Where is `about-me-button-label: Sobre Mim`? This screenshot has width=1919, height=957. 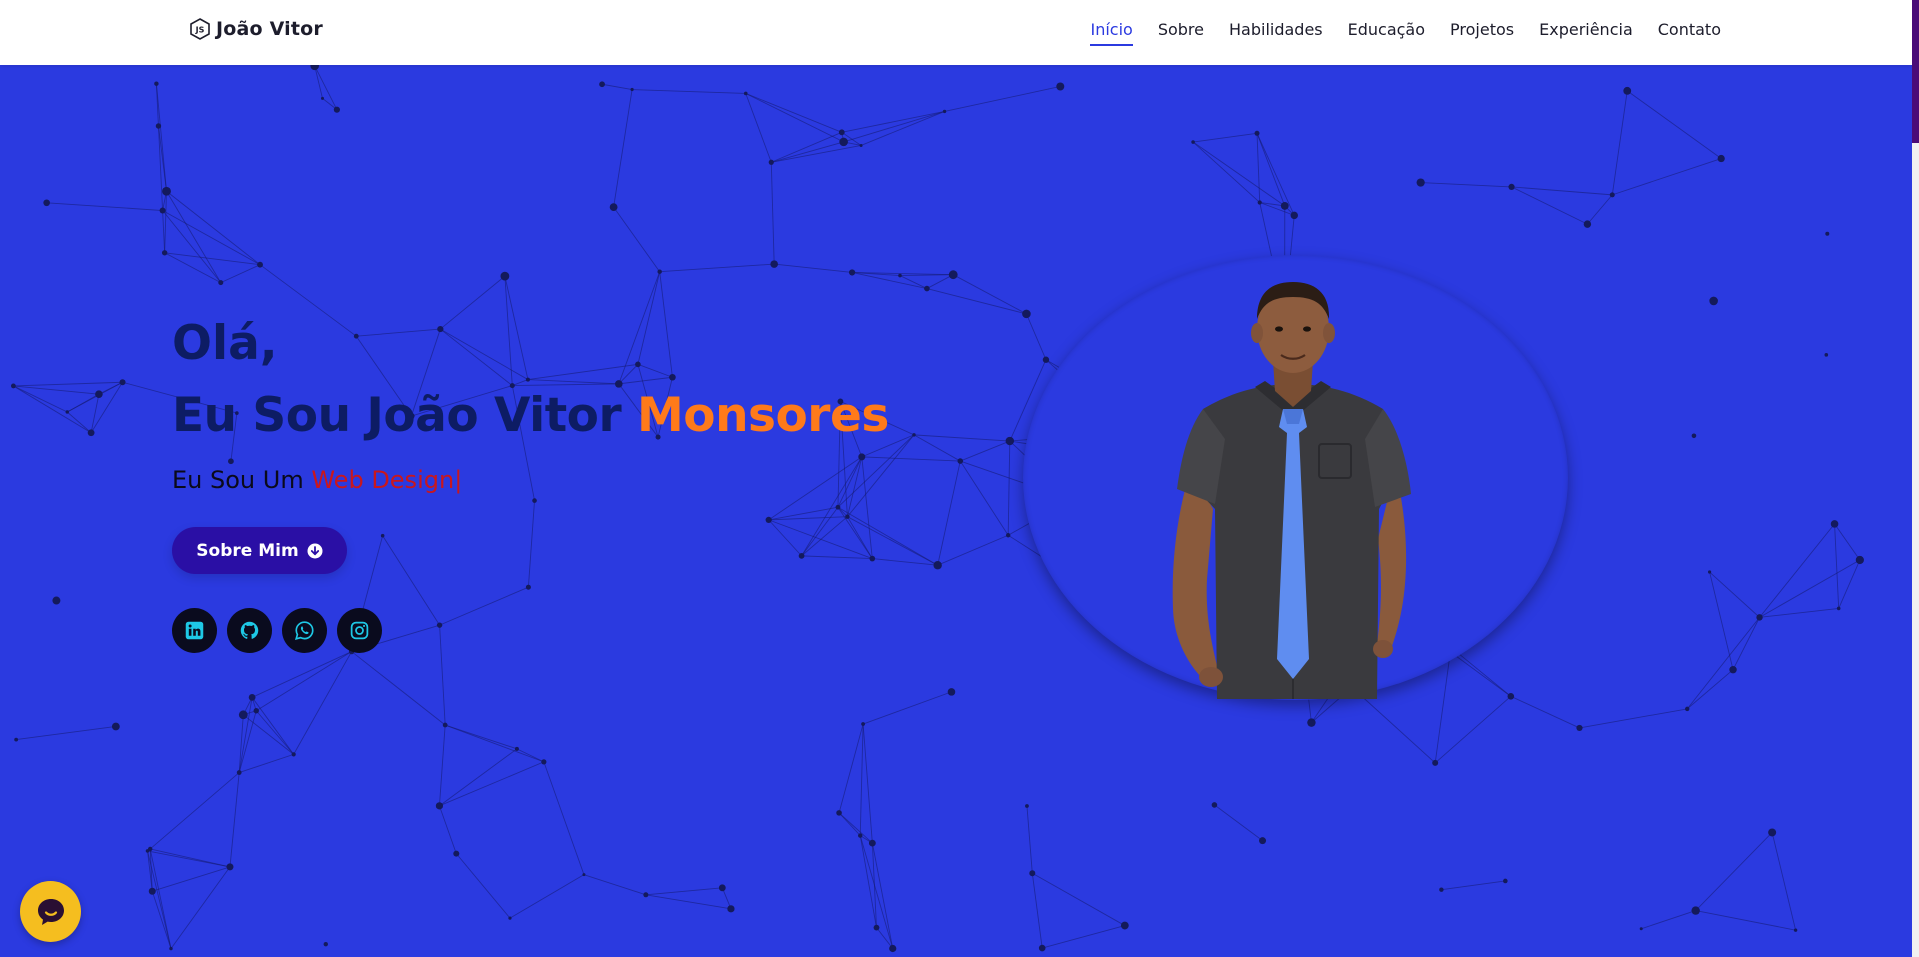
about-me-button-label: Sobre Mim is located at coordinates (247, 550).